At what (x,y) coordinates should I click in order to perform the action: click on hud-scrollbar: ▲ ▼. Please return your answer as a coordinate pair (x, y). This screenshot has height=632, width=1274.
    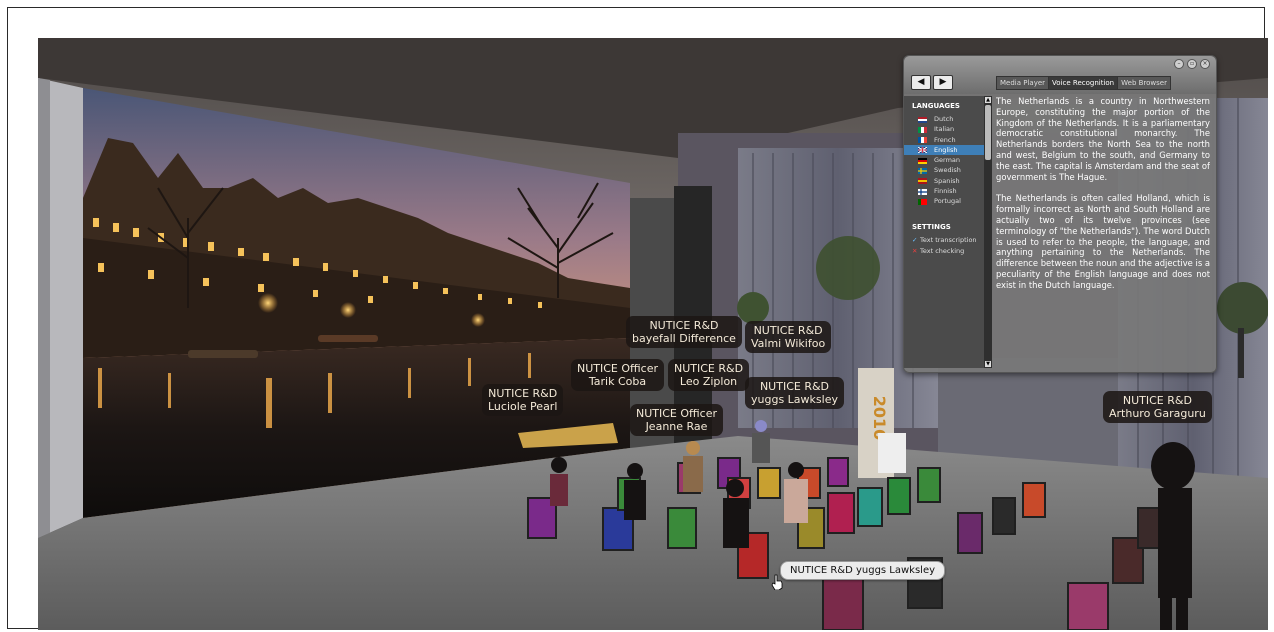
    Looking at the image, I should click on (988, 232).